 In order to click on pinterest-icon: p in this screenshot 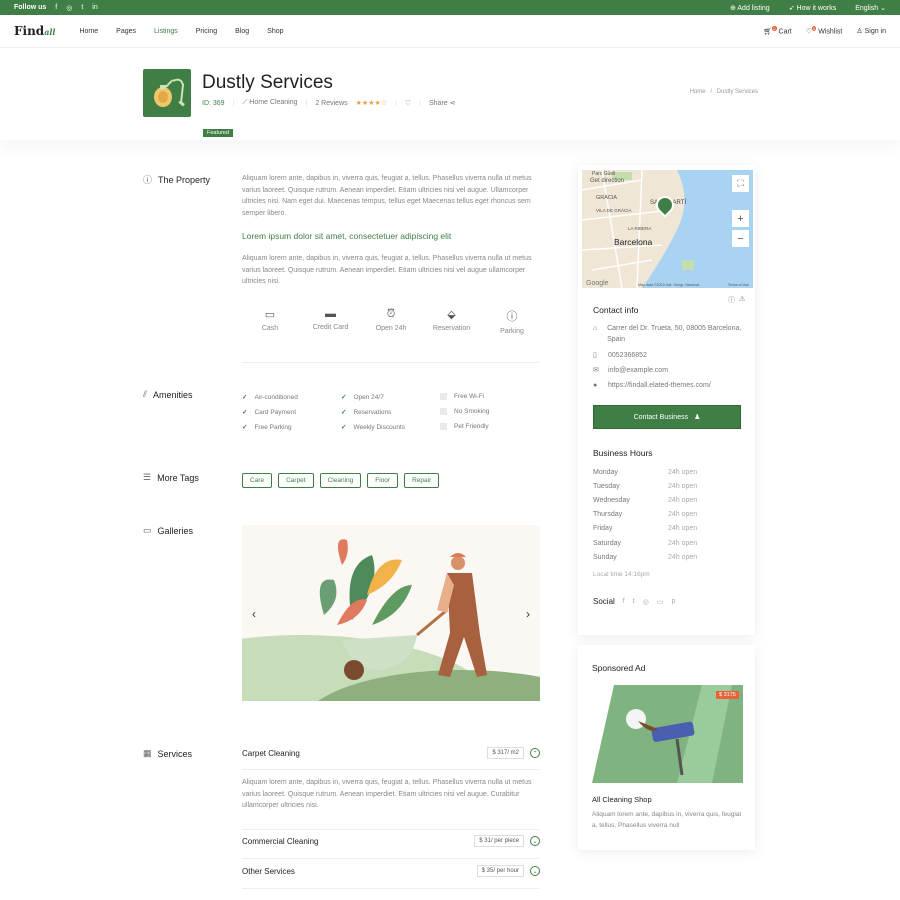, I will do `click(673, 601)`.